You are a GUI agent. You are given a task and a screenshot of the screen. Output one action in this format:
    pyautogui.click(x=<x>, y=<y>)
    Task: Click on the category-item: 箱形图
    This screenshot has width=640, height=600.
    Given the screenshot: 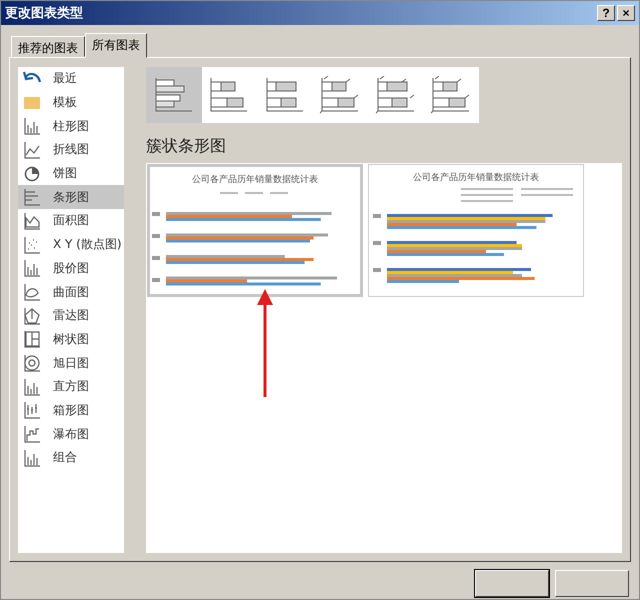 What is the action you would take?
    pyautogui.click(x=71, y=410)
    